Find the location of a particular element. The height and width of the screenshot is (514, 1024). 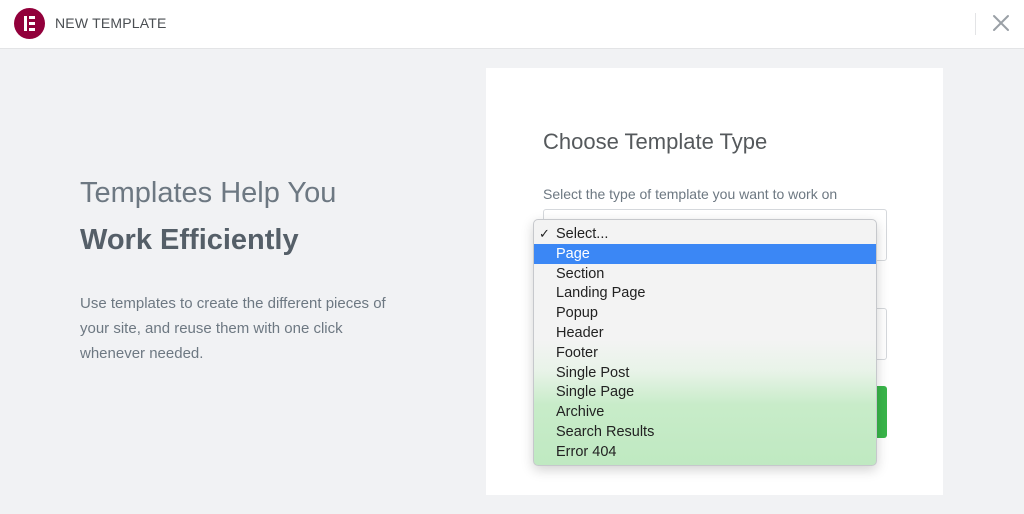

intro-section: Templates Help You Work Efficiently is located at coordinates (245, 217).